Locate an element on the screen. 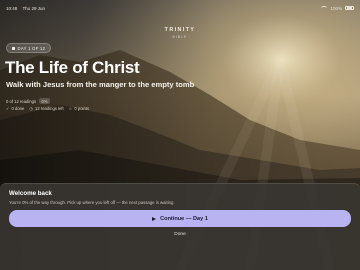  readings-count: 0 of 12 readings is located at coordinates (21, 101).